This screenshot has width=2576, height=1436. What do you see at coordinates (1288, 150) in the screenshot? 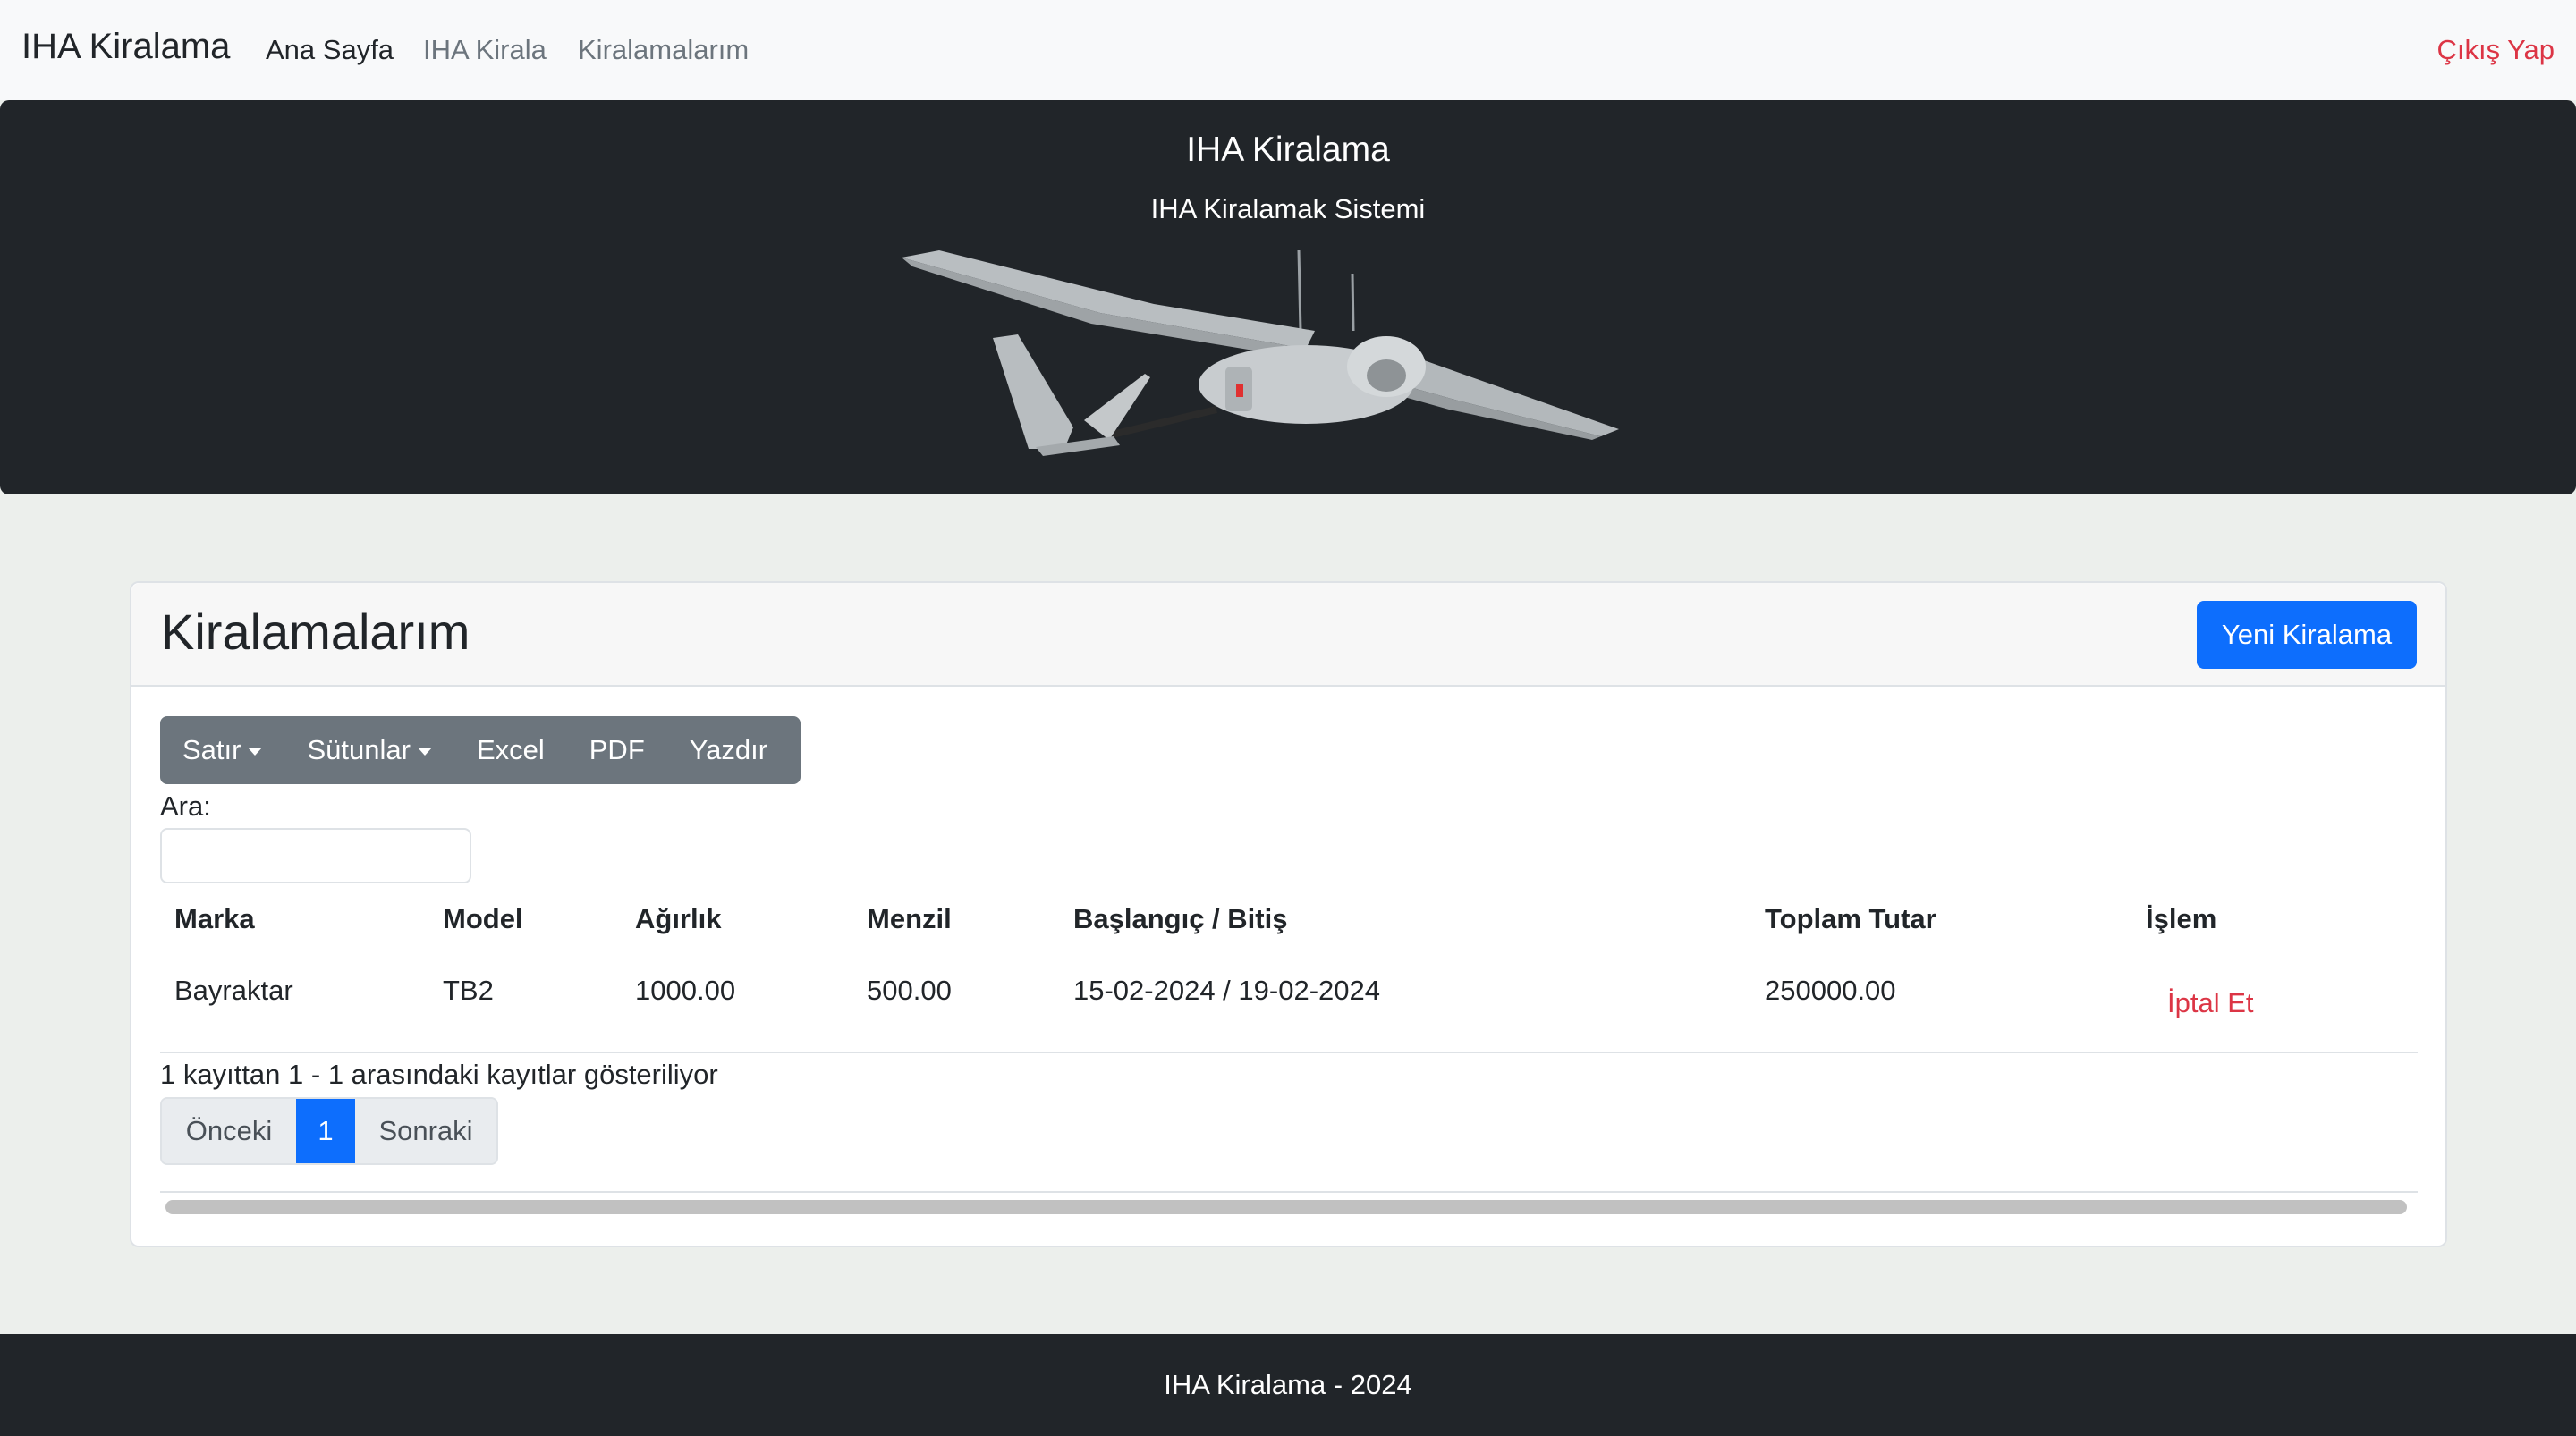
I see `hero-title: IHA Kiralama` at bounding box center [1288, 150].